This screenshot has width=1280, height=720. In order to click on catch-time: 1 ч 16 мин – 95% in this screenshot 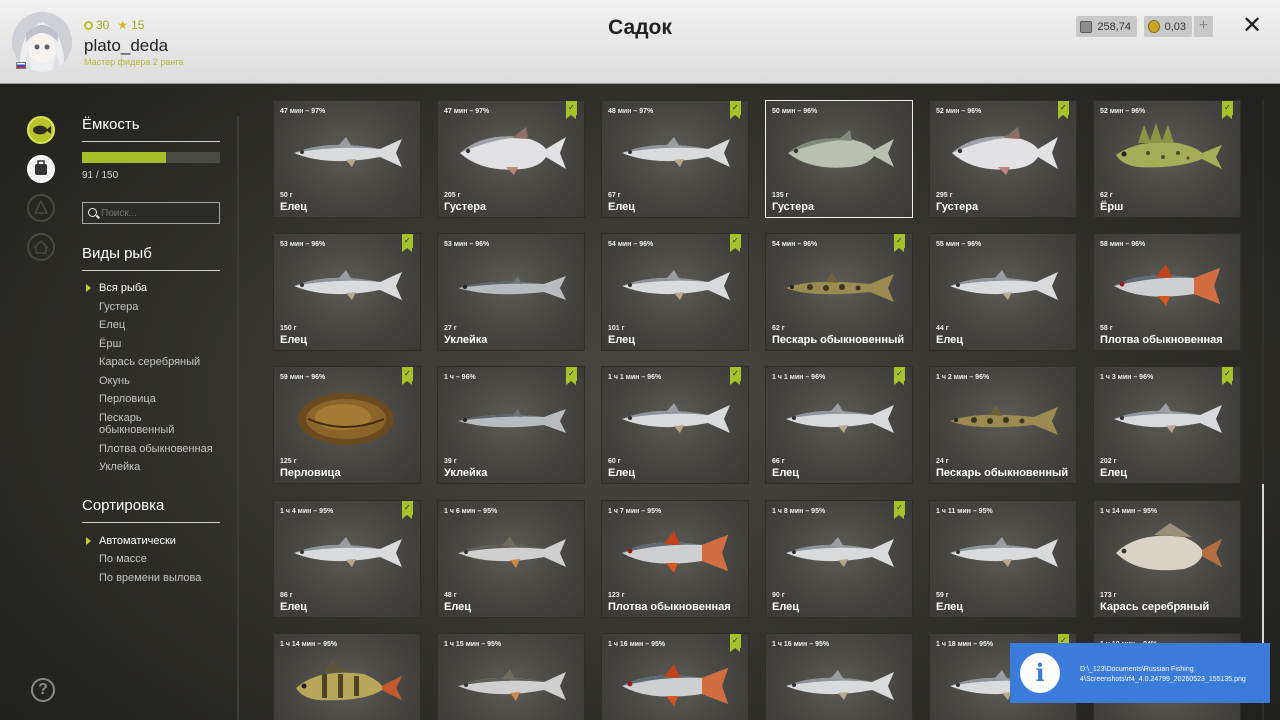, I will do `click(801, 644)`.